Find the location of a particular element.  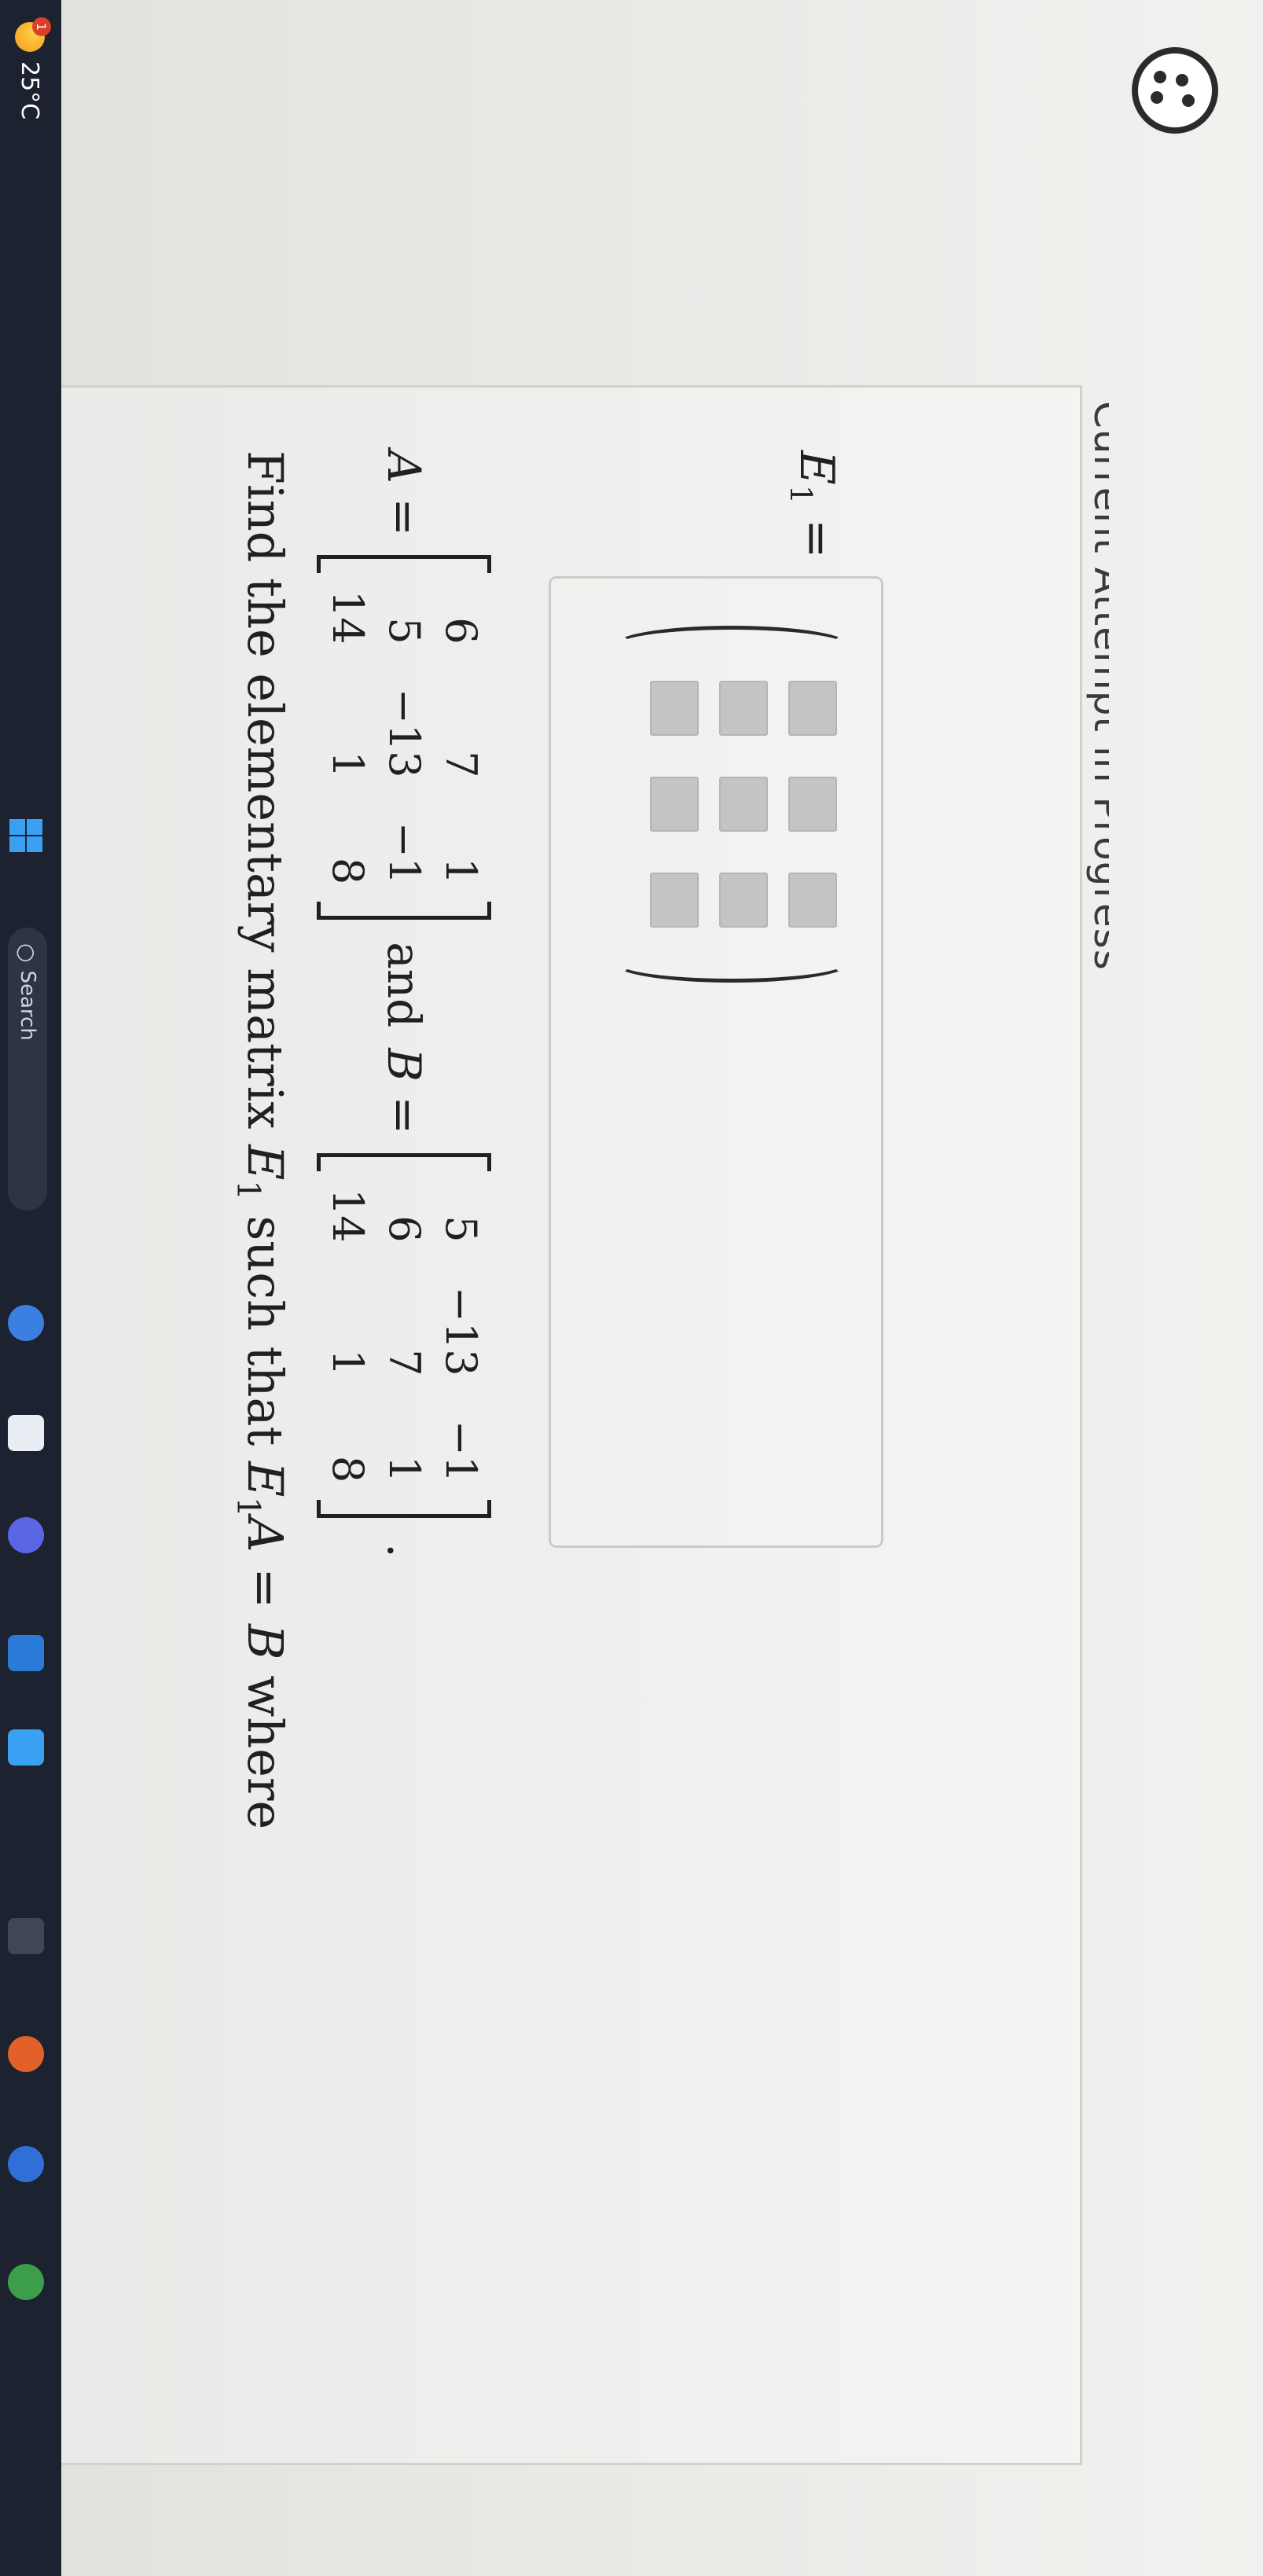

sun-icon: 1 is located at coordinates (33, 34).